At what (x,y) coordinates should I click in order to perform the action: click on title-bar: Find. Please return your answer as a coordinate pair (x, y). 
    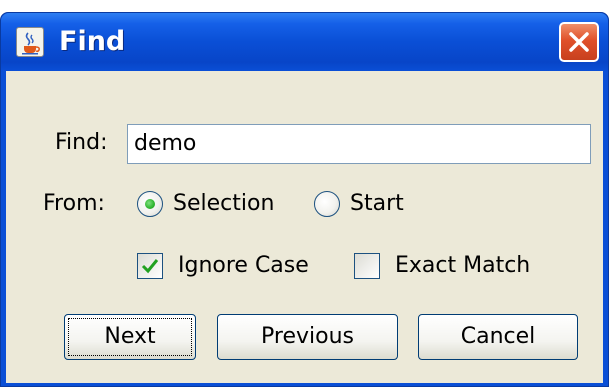
    Looking at the image, I should click on (304, 42).